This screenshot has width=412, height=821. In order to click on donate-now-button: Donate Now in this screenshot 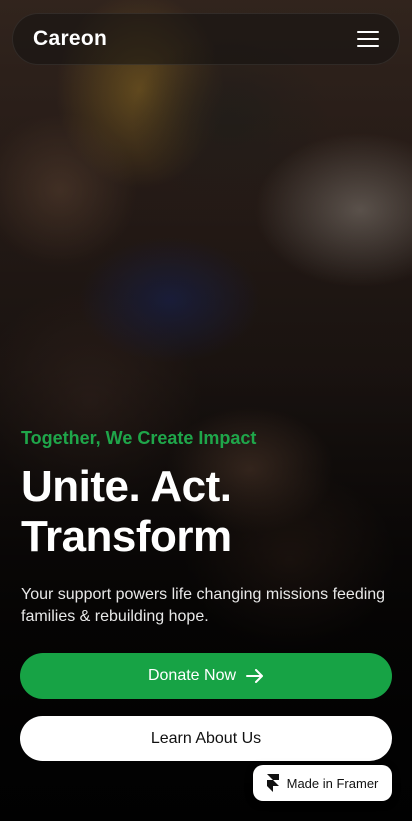, I will do `click(206, 676)`.